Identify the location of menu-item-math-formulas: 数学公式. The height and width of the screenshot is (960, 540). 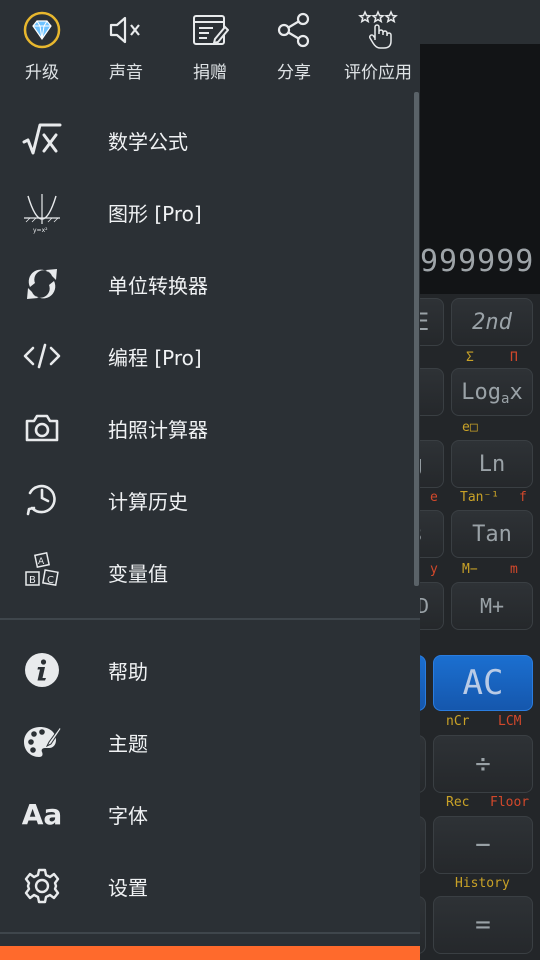
(208, 140).